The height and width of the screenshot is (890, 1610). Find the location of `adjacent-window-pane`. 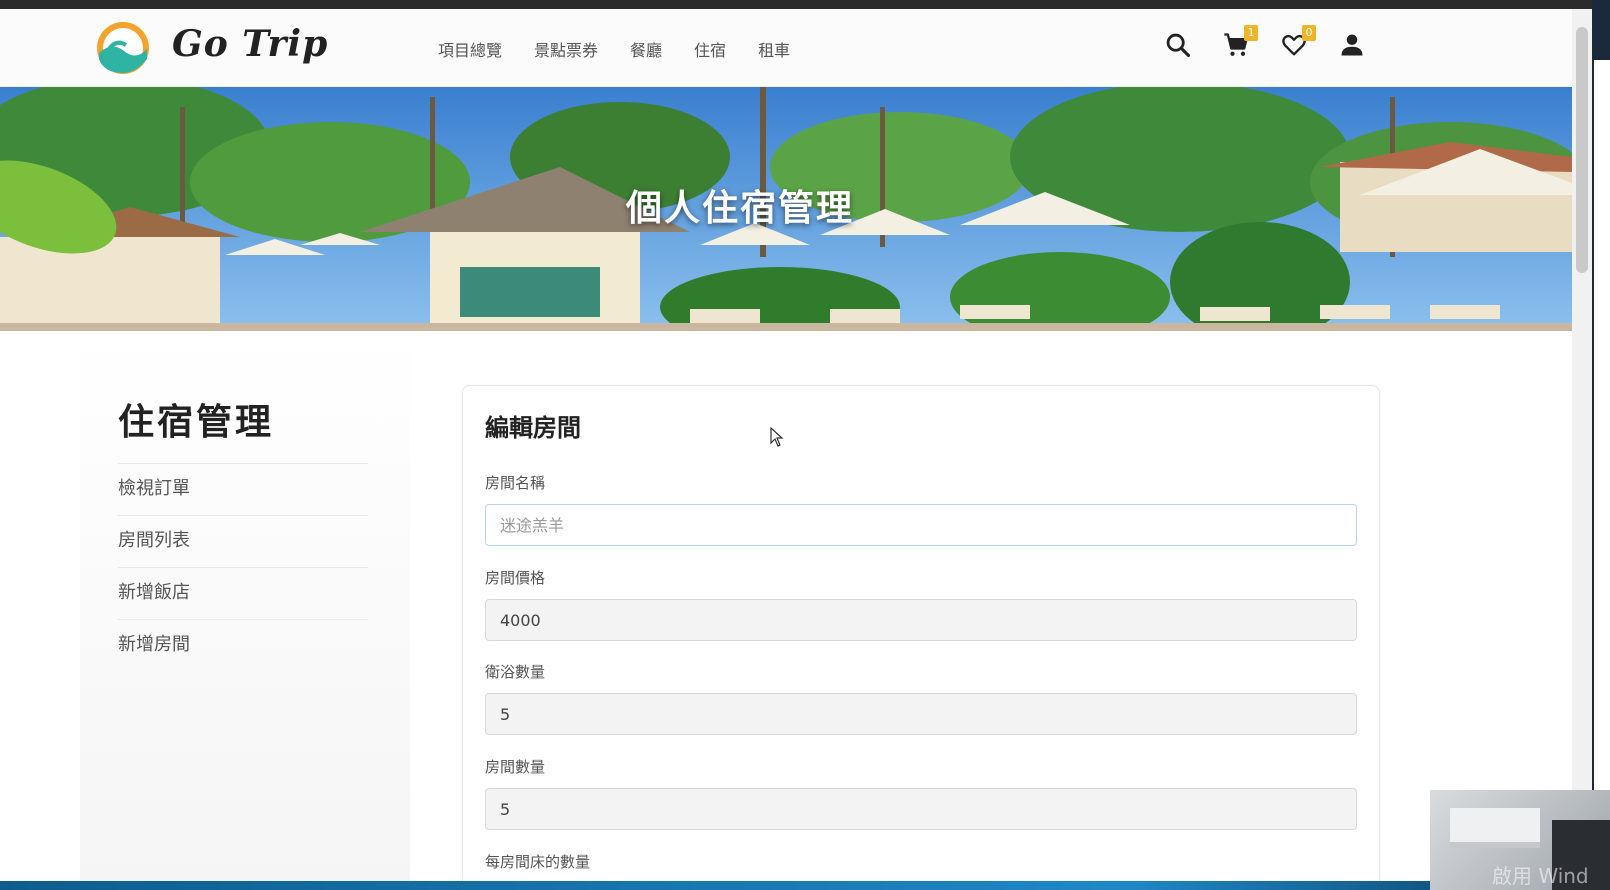

adjacent-window-pane is located at coordinates (1602, 425).